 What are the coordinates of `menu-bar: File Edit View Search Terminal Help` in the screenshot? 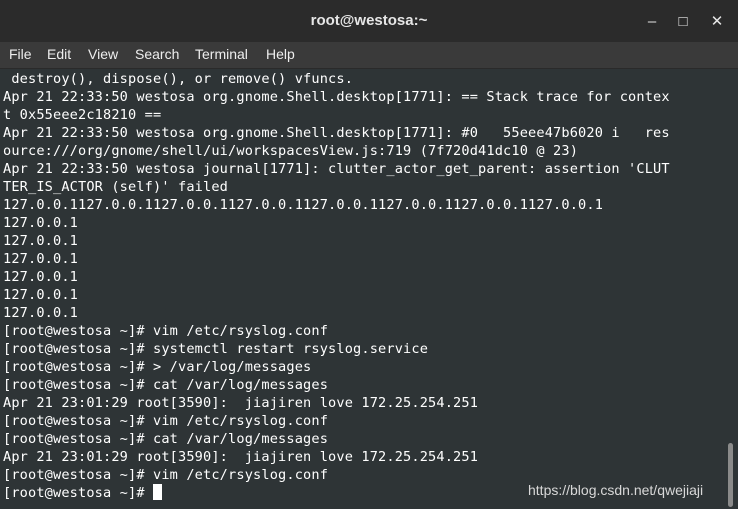 It's located at (369, 55).